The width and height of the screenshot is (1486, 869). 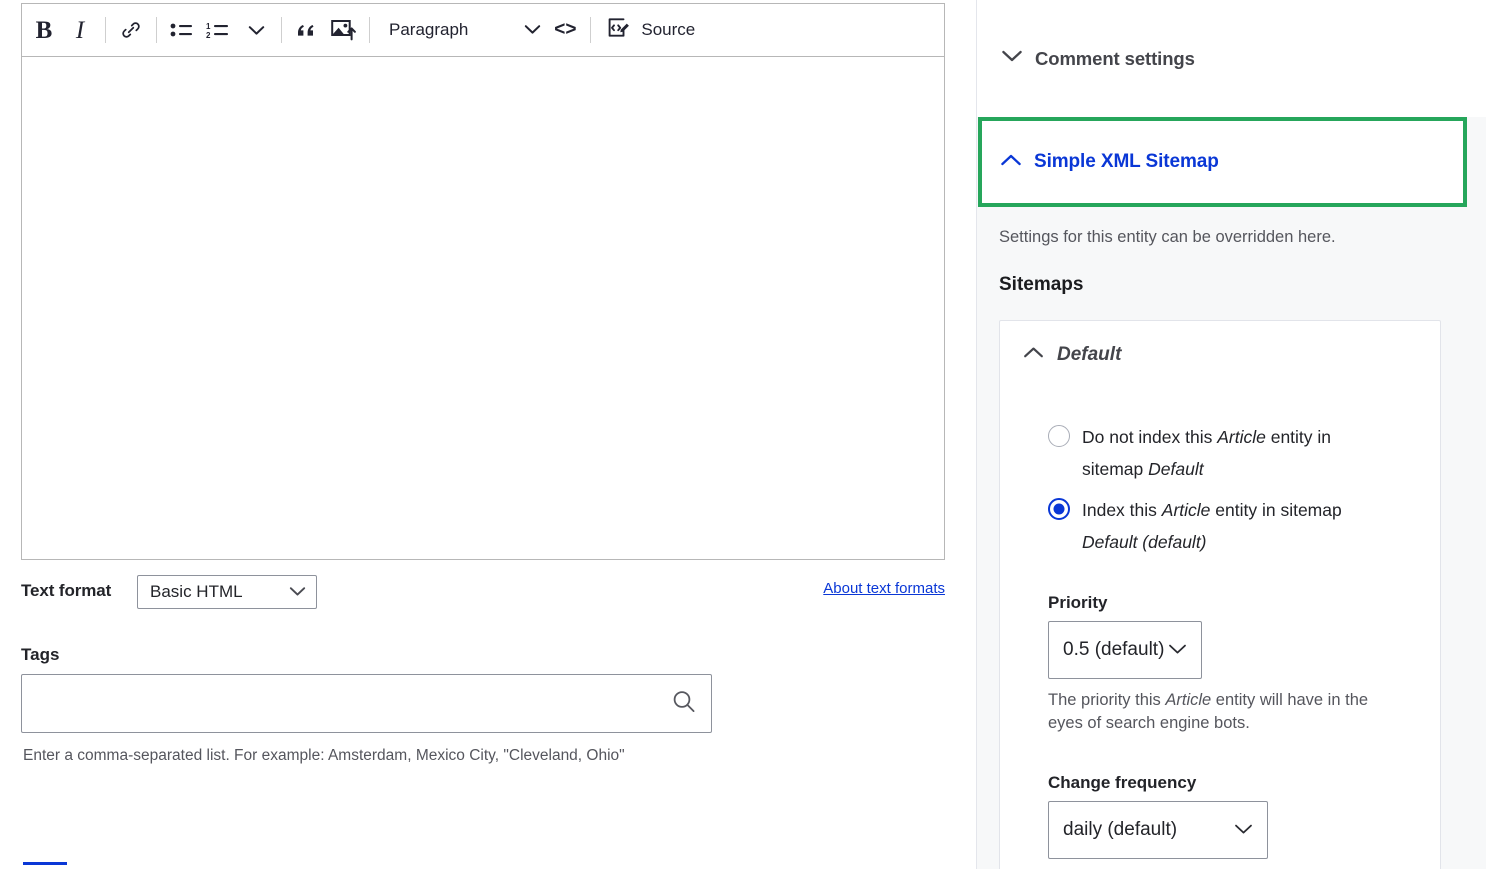 I want to click on blockquote-icon, so click(x=307, y=30).